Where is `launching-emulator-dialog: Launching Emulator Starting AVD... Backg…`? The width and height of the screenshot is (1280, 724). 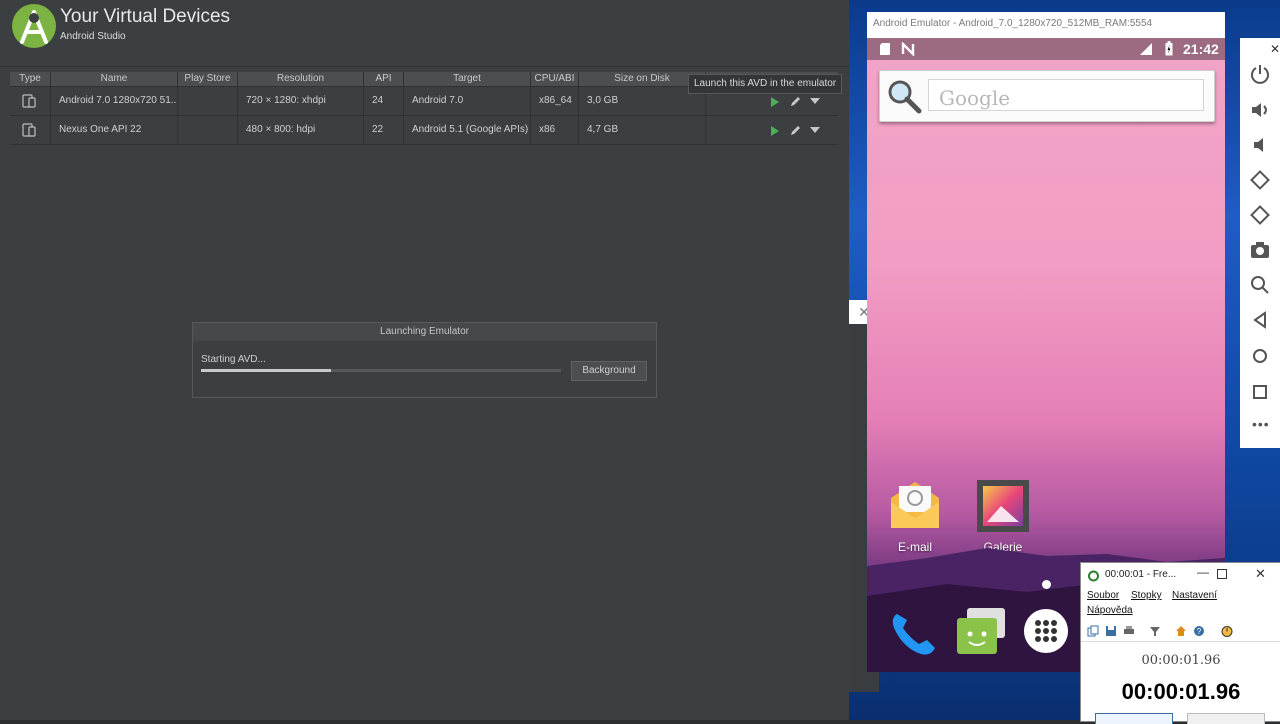 launching-emulator-dialog: Launching Emulator Starting AVD... Backg… is located at coordinates (424, 360).